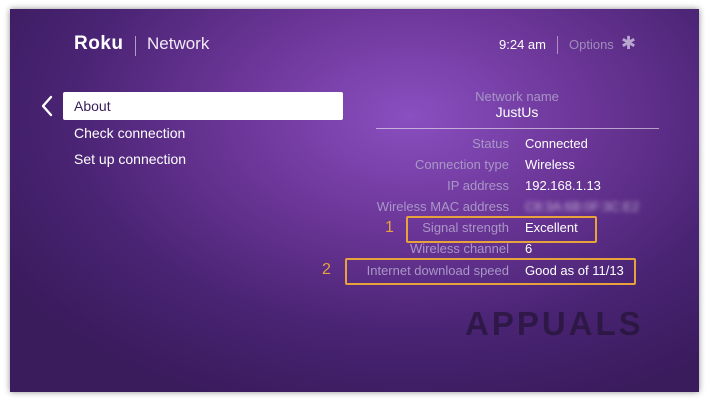 This screenshot has width=709, height=402. Describe the element at coordinates (135, 46) in the screenshot. I see `header-divider` at that location.